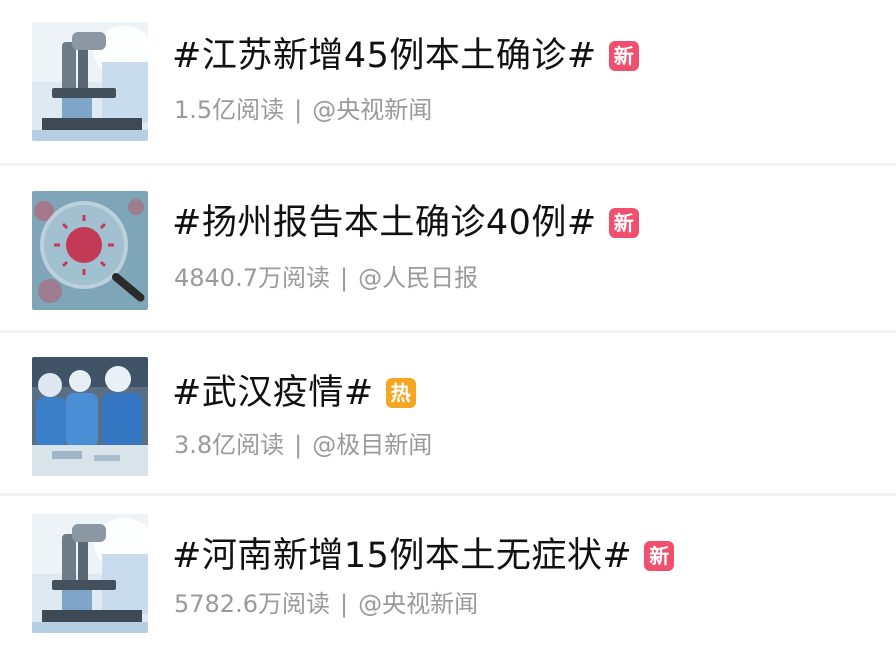 The image size is (896, 647). Describe the element at coordinates (400, 393) in the screenshot. I see `hot-badge: 热` at that location.